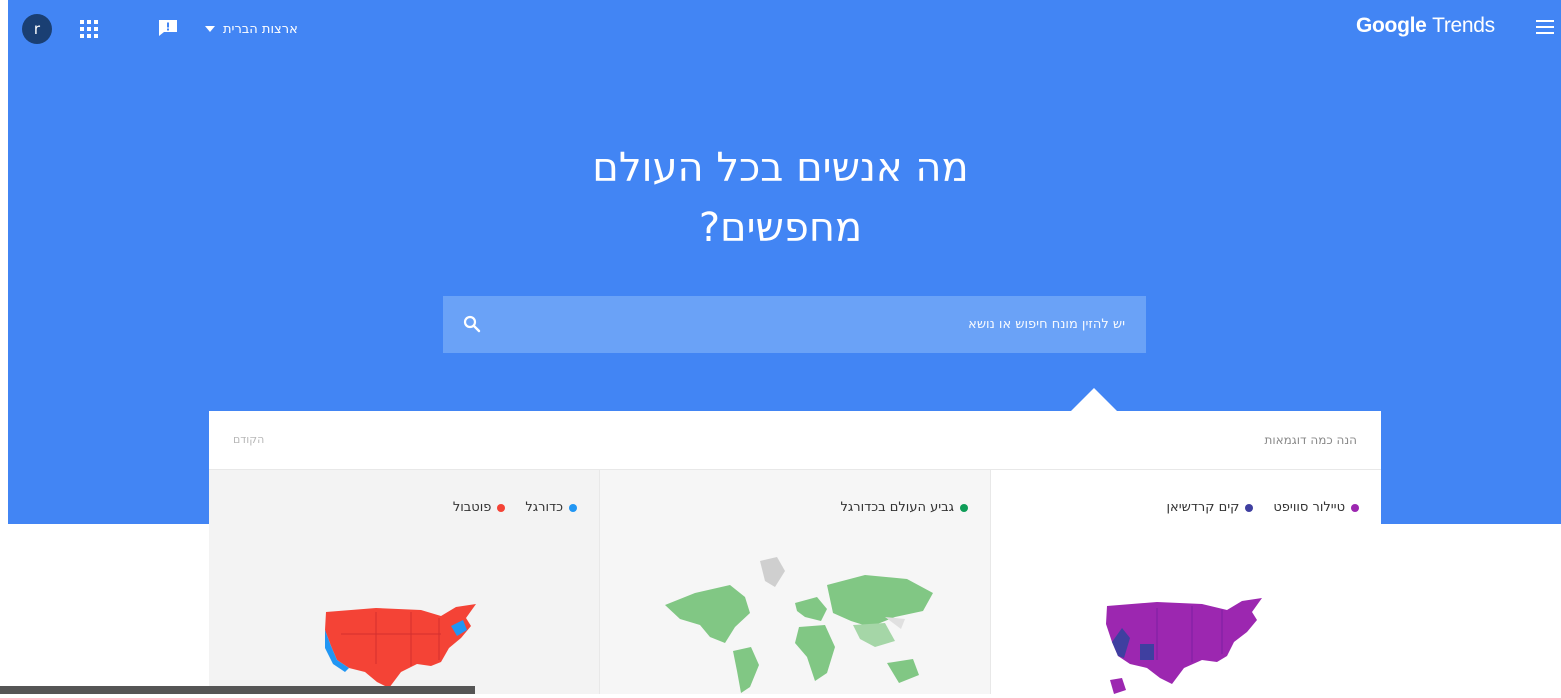 This screenshot has height=698, width=1561. I want to click on region-selector: ארצות הברית, so click(251, 29).